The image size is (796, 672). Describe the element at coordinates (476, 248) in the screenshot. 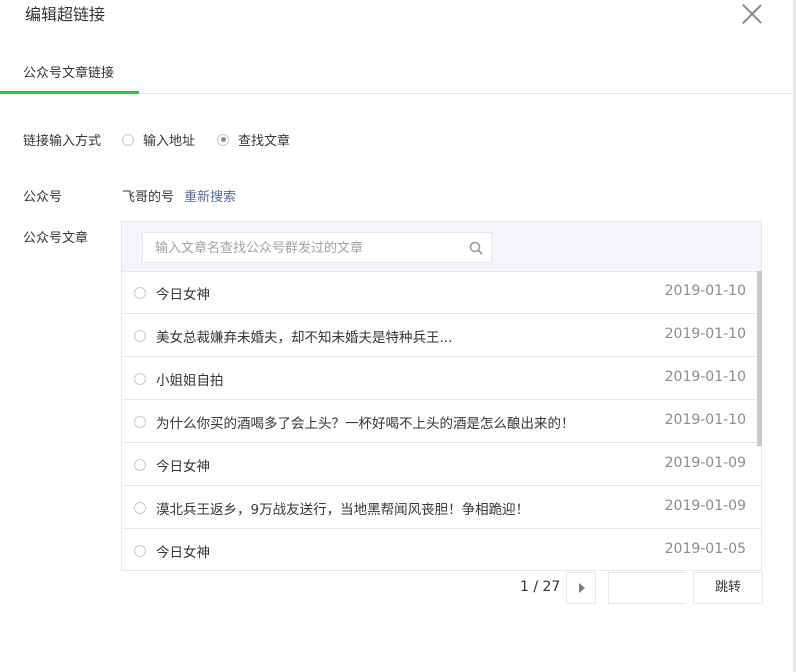

I see `search-icon` at that location.